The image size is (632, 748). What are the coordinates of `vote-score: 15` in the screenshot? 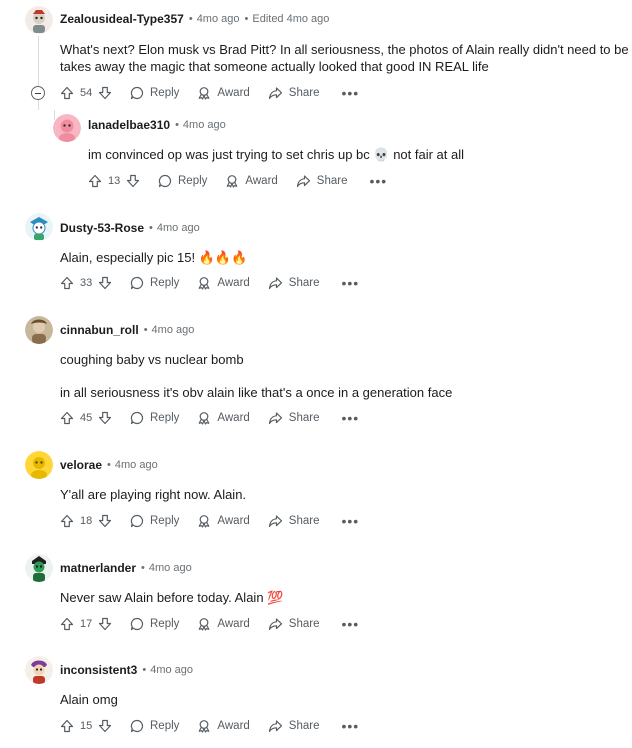 It's located at (86, 726).